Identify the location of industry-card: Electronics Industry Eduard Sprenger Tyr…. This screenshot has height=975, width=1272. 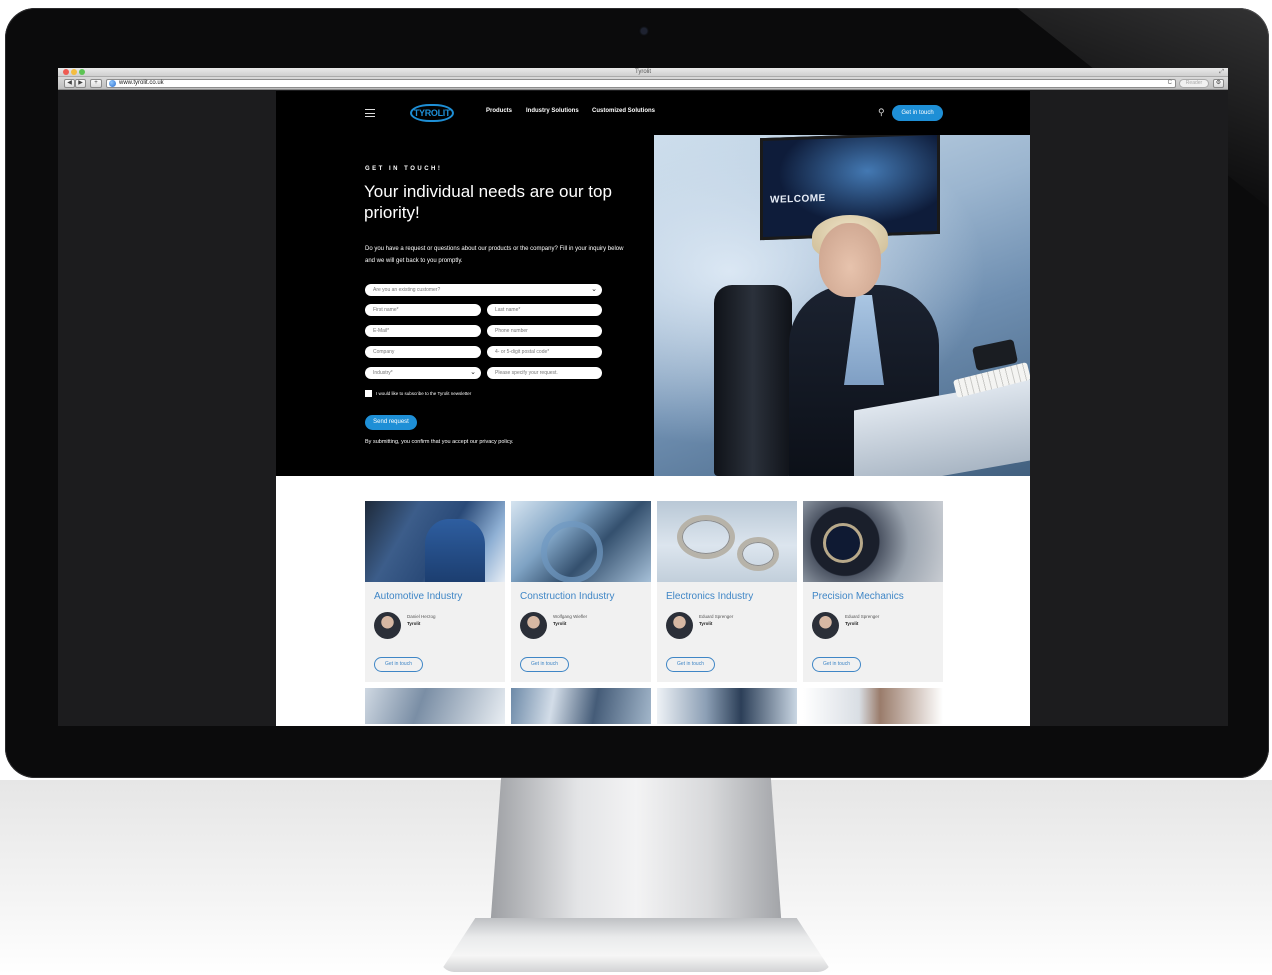
(727, 591).